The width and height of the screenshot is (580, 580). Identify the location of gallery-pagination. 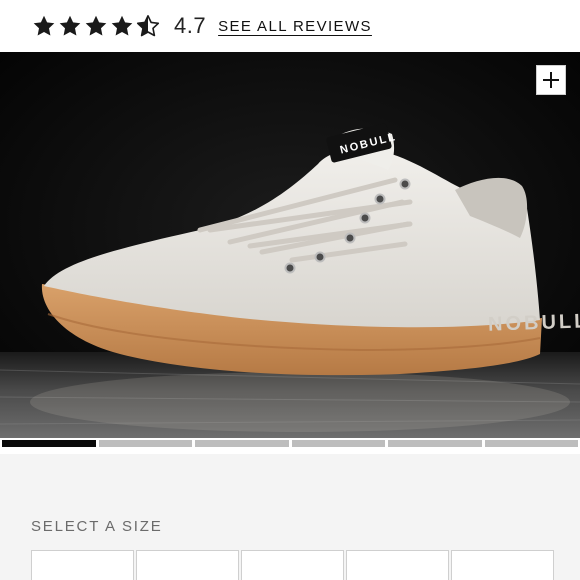
(290, 445).